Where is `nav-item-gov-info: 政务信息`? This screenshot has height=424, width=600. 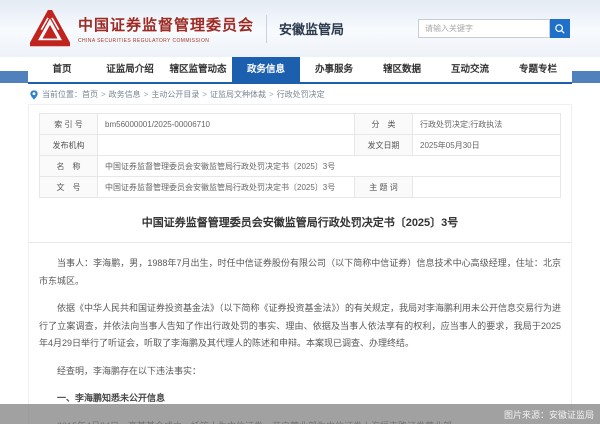
nav-item-gov-info: 政务信息 is located at coordinates (266, 69).